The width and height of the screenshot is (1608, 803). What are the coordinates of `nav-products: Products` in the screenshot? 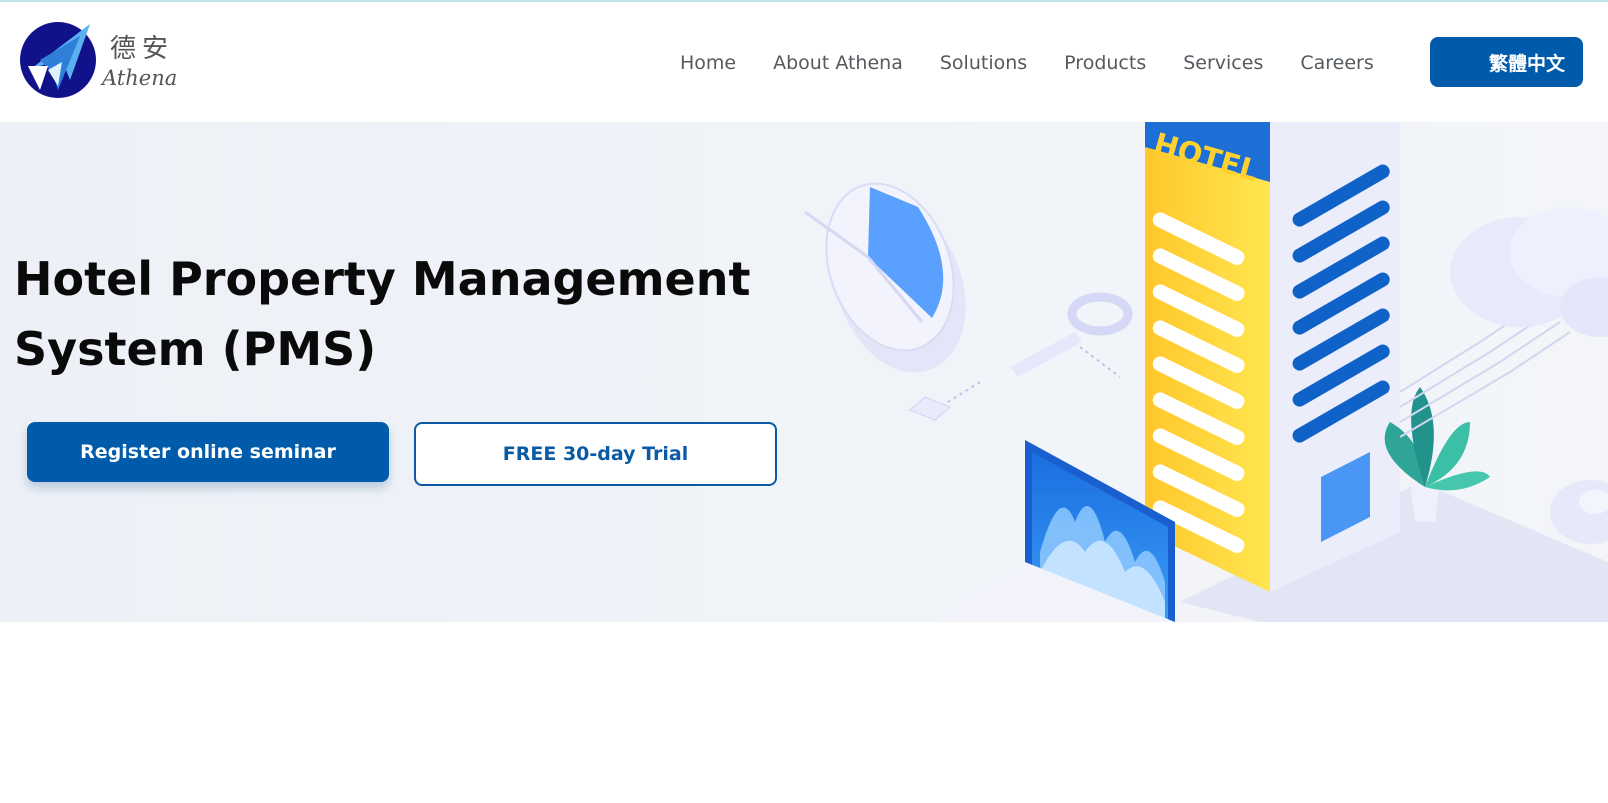 It's located at (1105, 63).